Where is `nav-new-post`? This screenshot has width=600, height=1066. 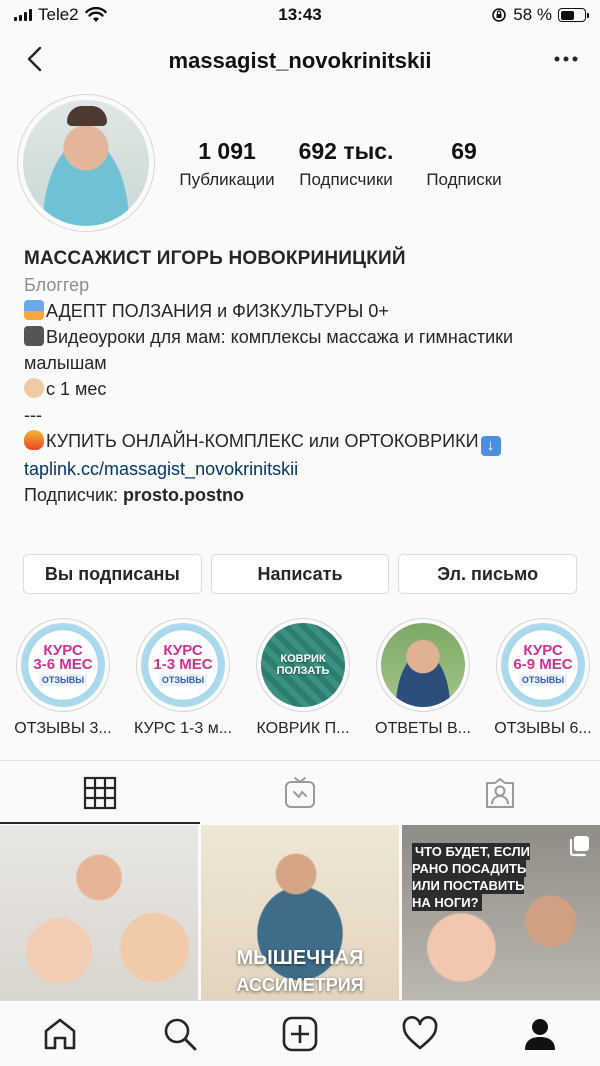 nav-new-post is located at coordinates (300, 1034).